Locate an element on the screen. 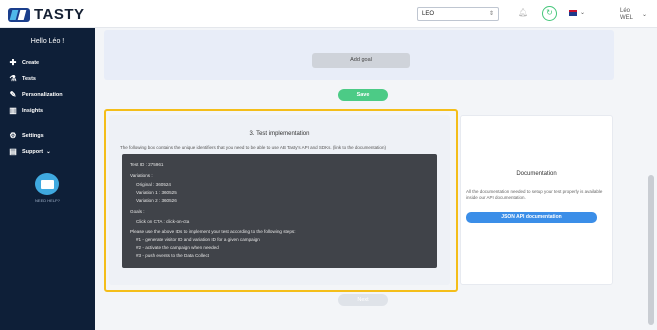  sidebar-item-tests: ⚗ Tests is located at coordinates (22, 78).